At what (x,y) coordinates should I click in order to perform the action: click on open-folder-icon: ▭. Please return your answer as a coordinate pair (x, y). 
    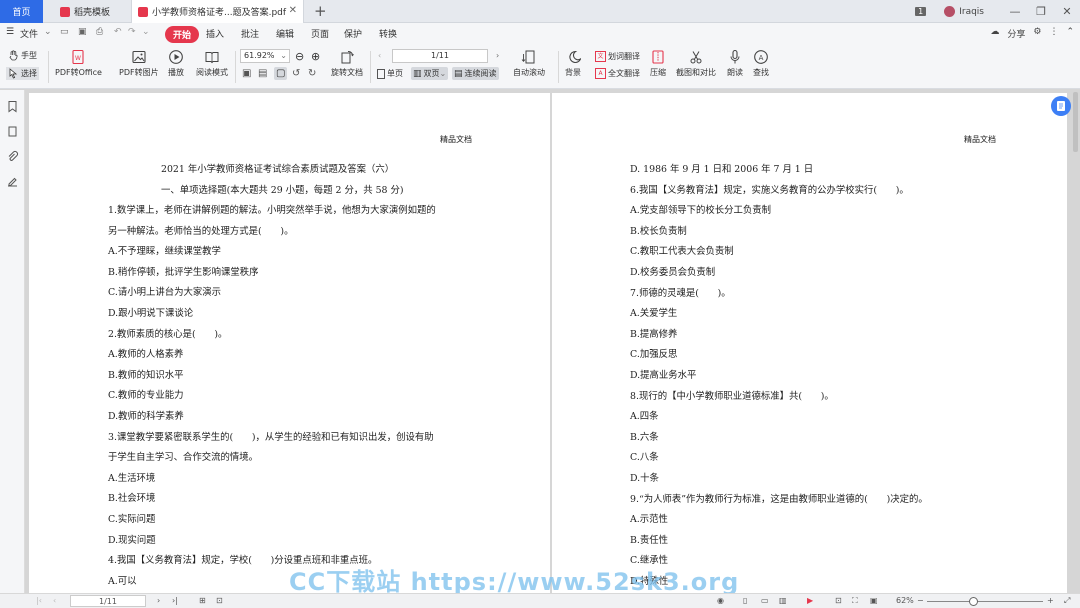
    Looking at the image, I should click on (64, 32).